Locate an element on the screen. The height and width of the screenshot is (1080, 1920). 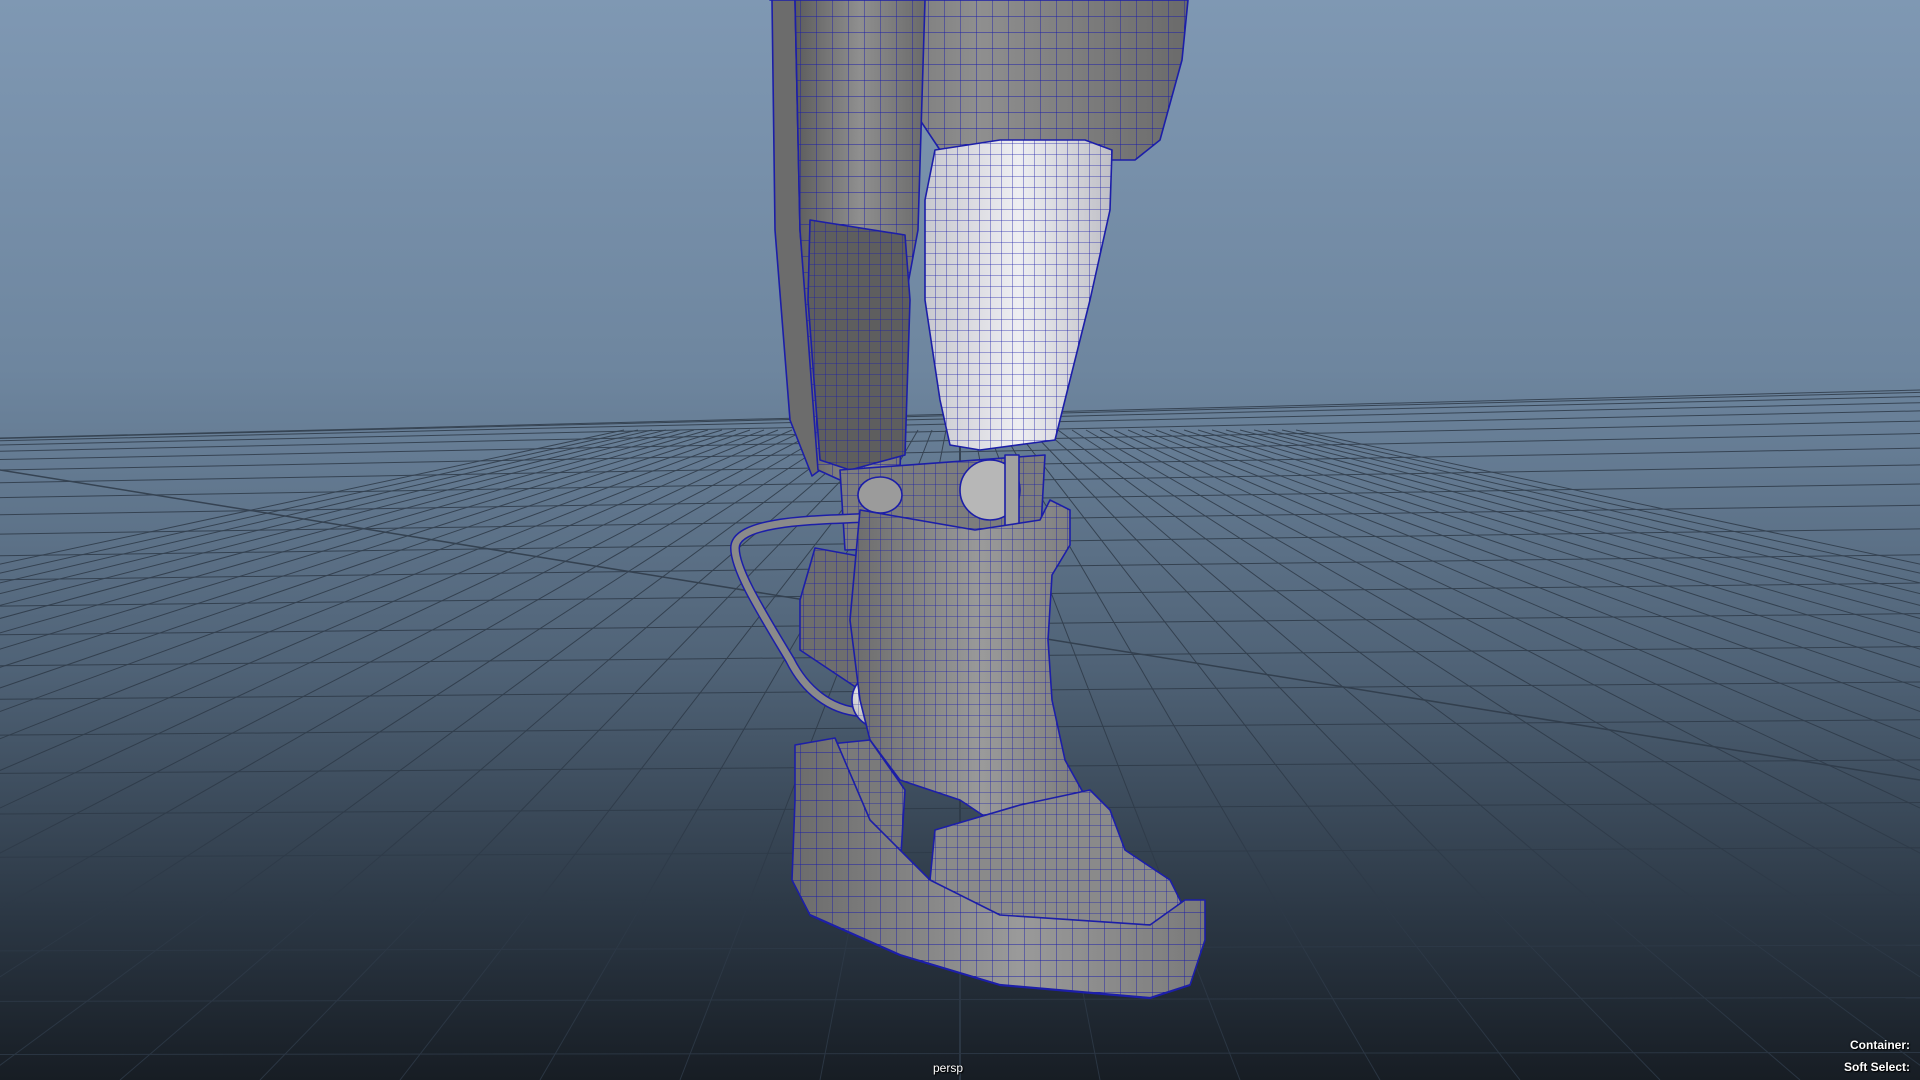
container-hud-label: Container: is located at coordinates (1880, 1045).